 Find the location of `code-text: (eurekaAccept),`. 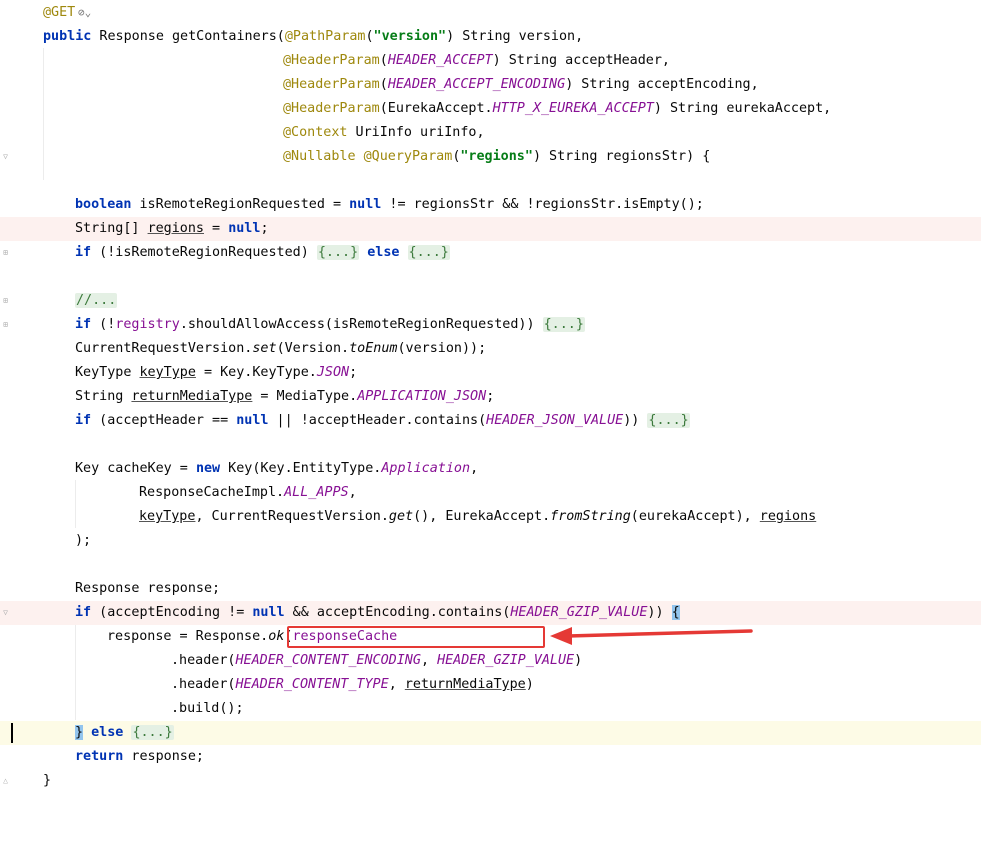

code-text: (eurekaAccept), is located at coordinates (695, 516).